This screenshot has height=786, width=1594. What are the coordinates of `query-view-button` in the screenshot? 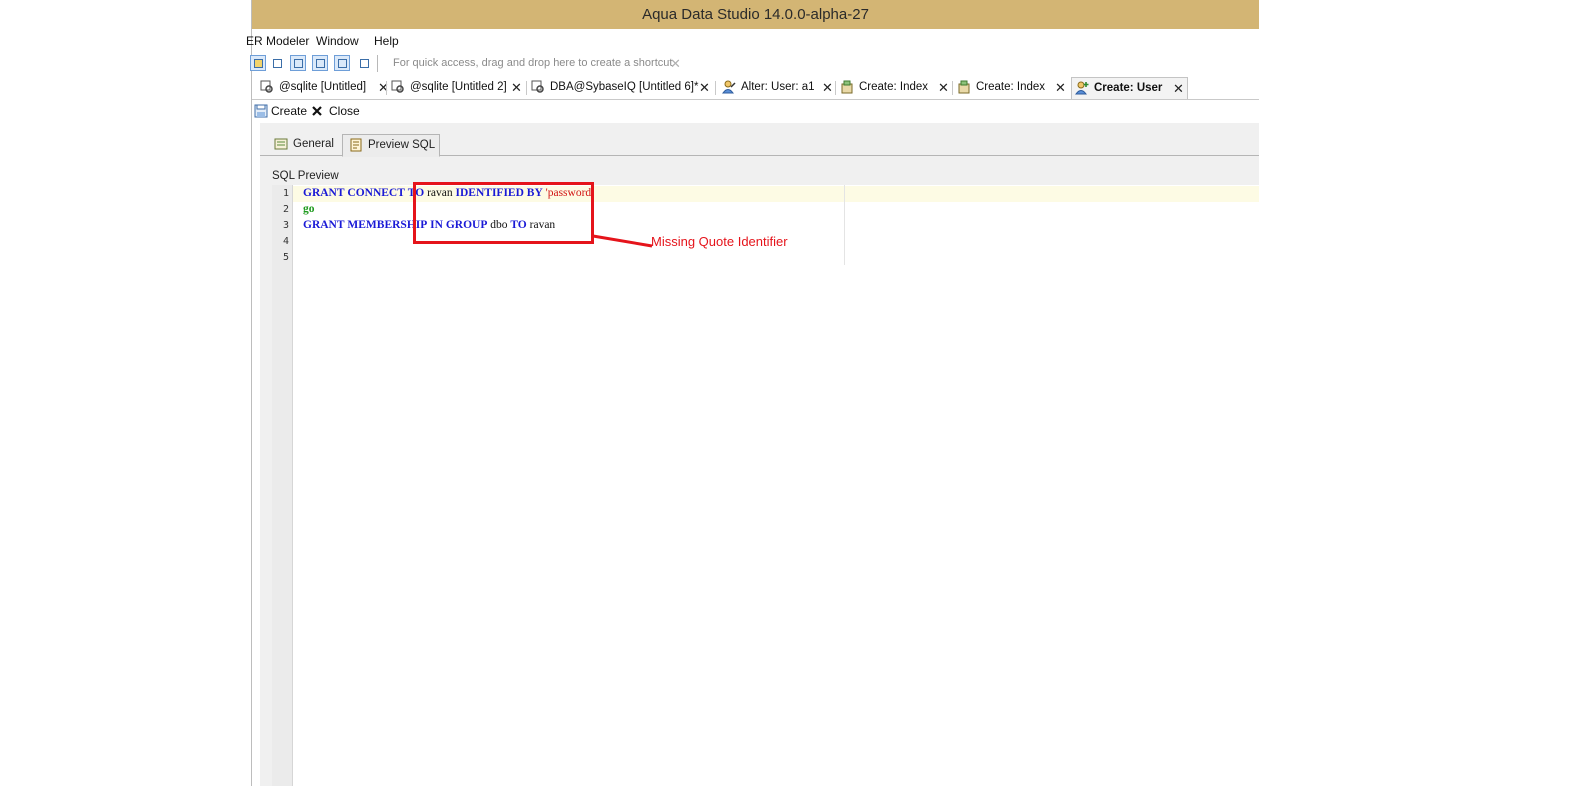 It's located at (298, 63).